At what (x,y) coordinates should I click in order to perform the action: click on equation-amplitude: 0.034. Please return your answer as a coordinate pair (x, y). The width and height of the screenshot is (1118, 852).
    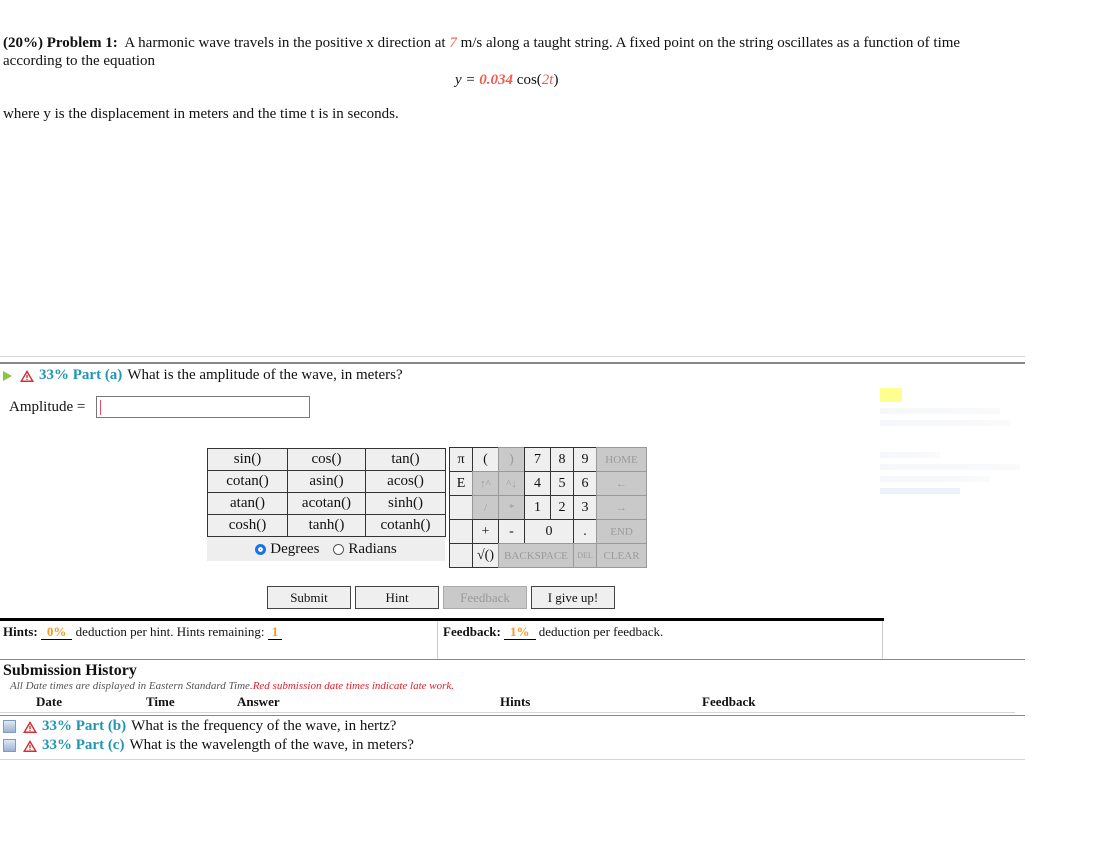
    Looking at the image, I should click on (496, 80).